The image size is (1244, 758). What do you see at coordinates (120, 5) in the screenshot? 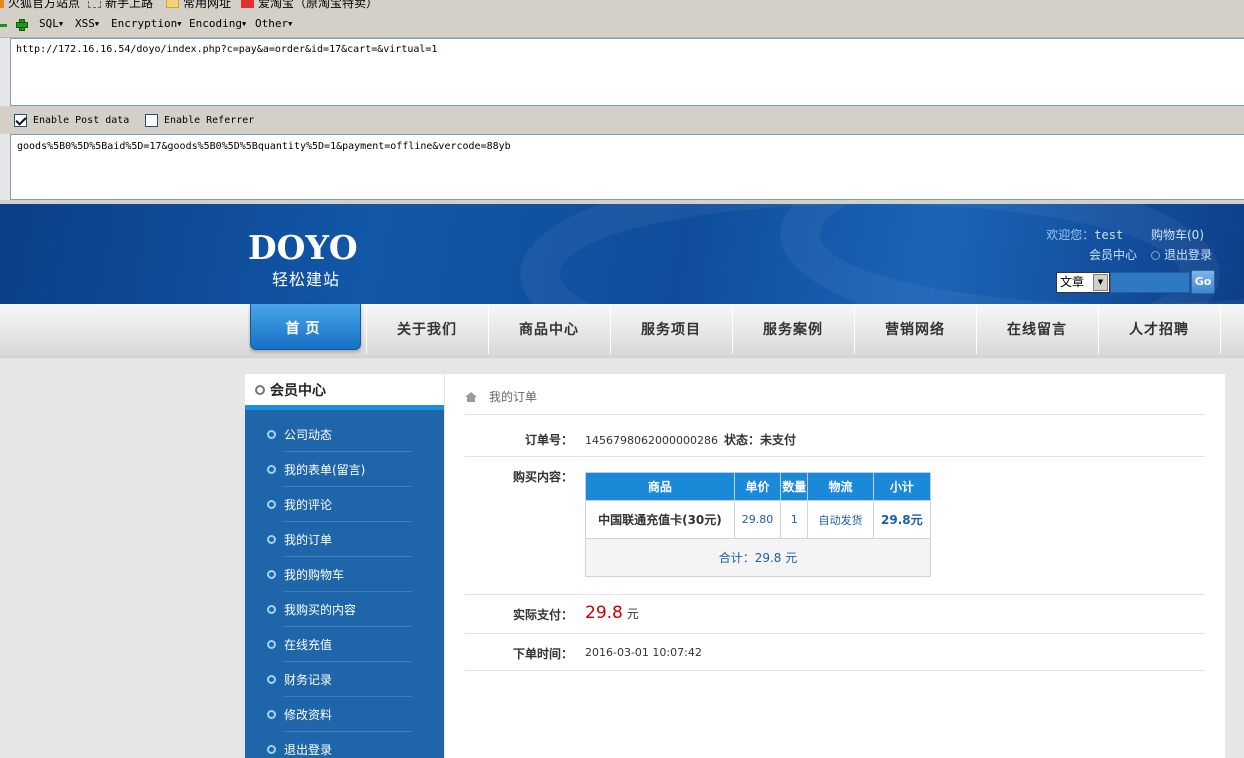
I see `bookmark-newbie: 新手上路` at bounding box center [120, 5].